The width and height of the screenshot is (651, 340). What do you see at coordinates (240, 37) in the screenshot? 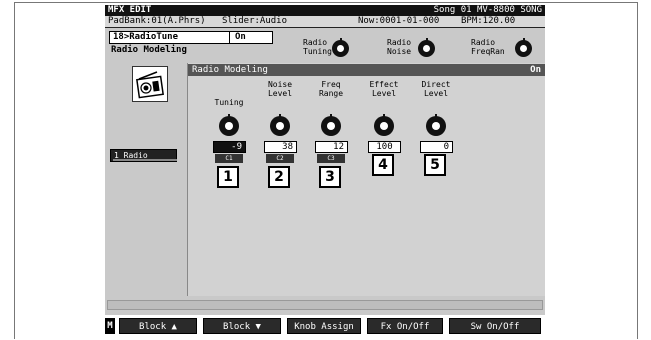
I see `patch-state: On` at bounding box center [240, 37].